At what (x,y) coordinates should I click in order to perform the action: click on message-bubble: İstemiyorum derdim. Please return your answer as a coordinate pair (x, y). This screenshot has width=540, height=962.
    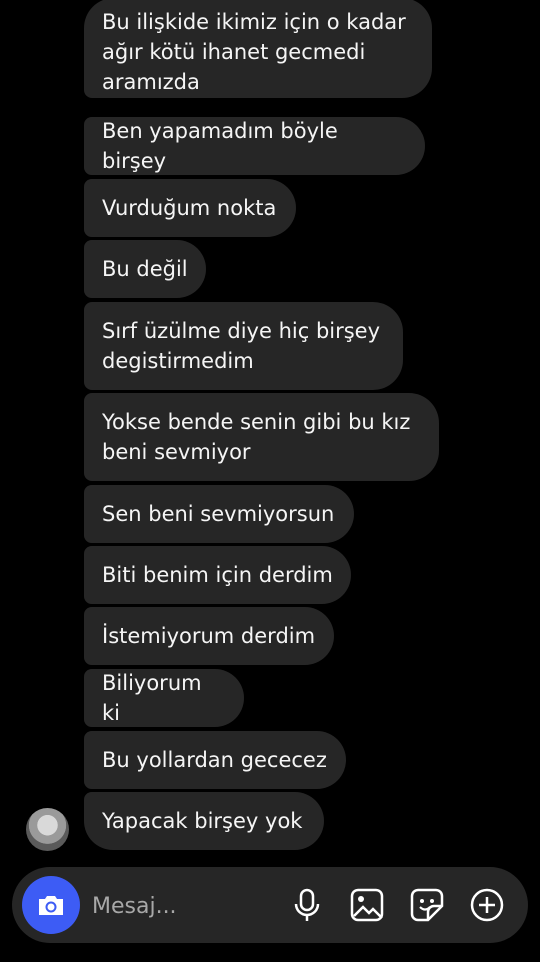
    Looking at the image, I should click on (209, 636).